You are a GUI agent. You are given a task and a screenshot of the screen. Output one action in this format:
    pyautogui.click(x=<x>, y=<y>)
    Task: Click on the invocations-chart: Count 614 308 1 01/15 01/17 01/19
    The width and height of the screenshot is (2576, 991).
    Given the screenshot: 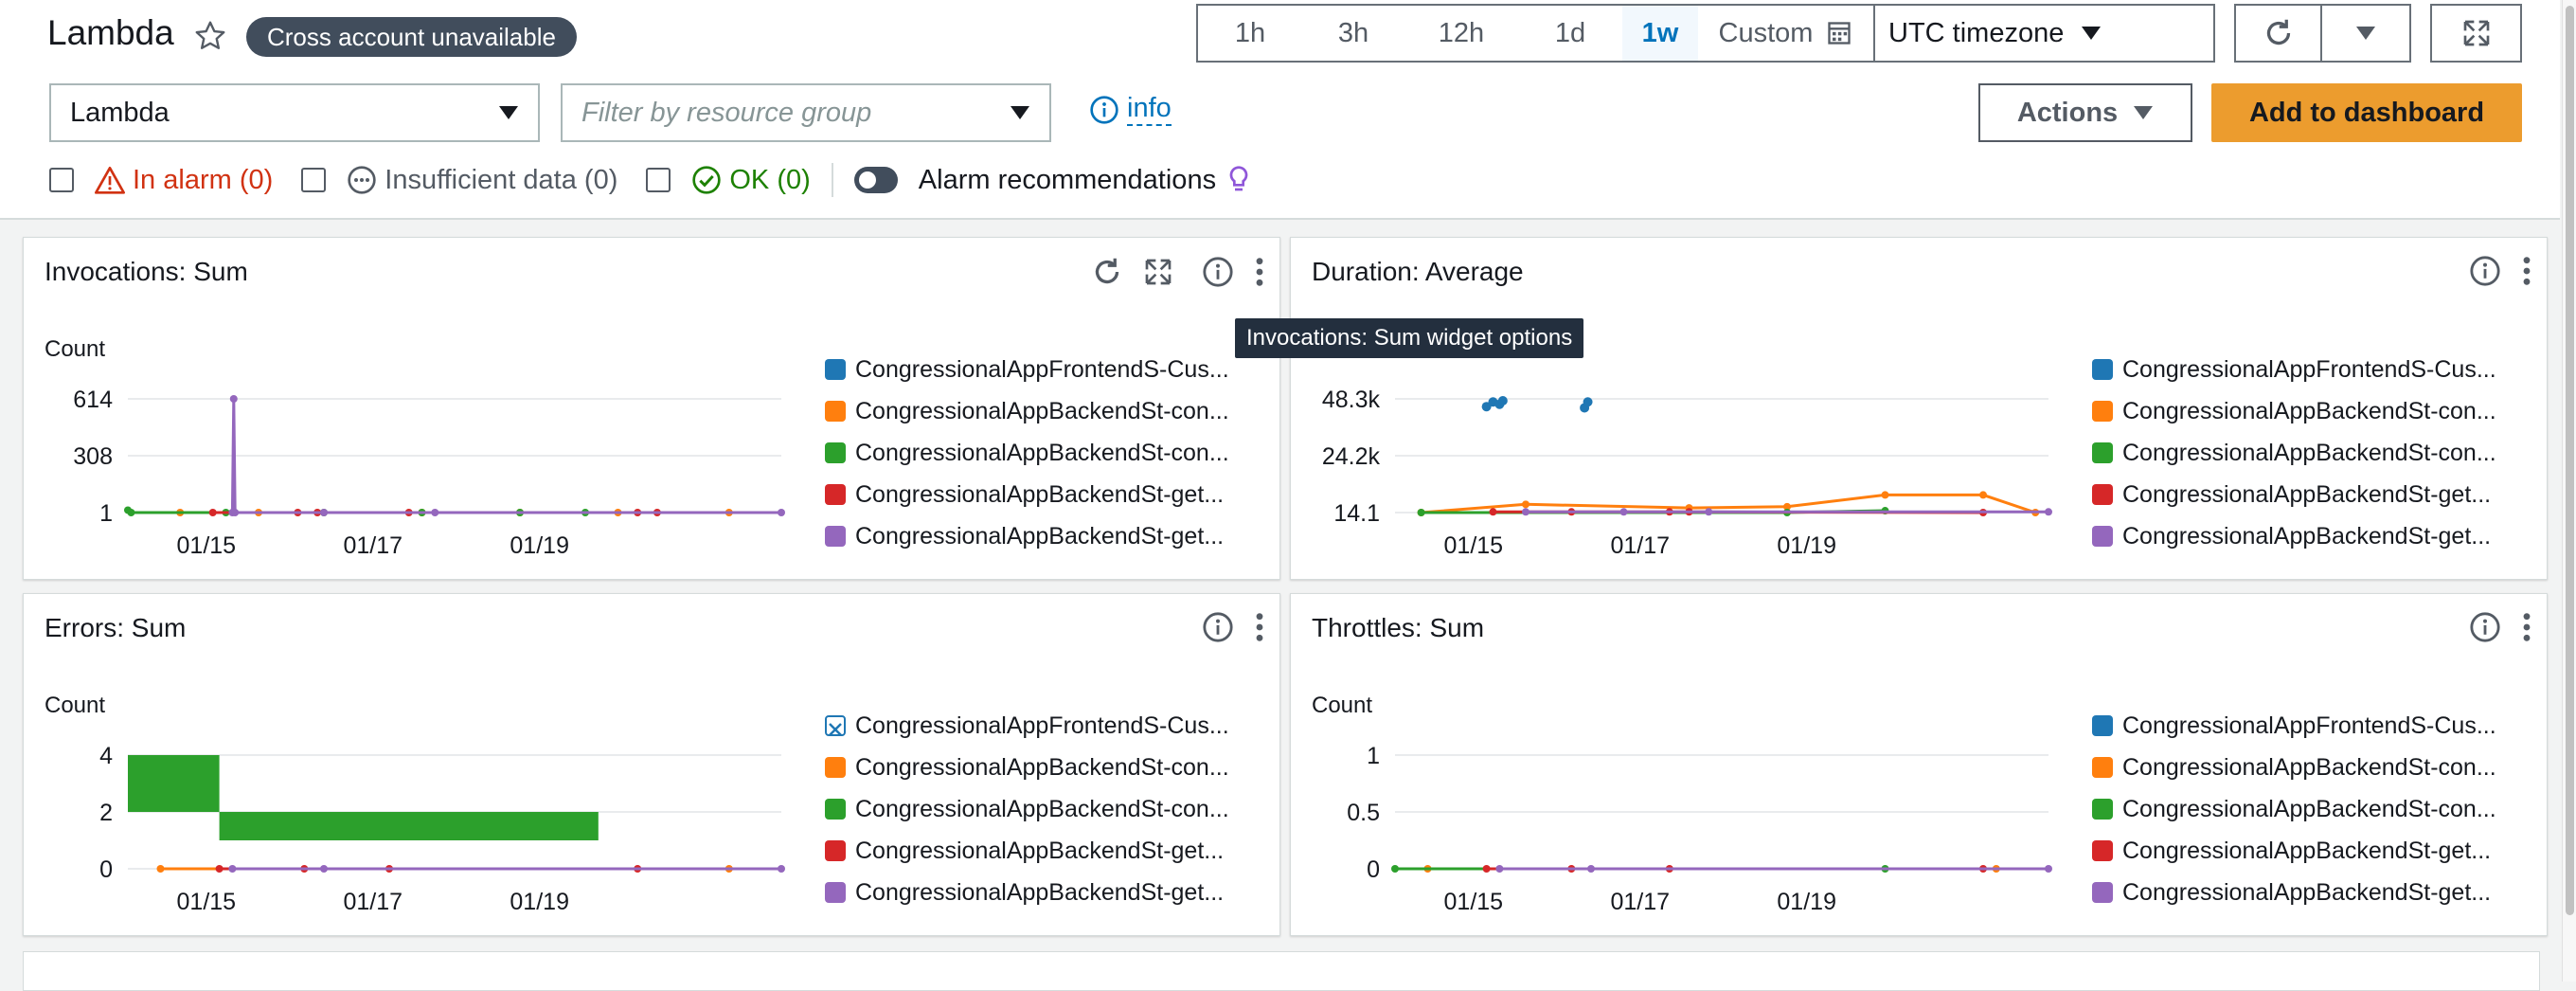 What is the action you would take?
    pyautogui.click(x=415, y=447)
    